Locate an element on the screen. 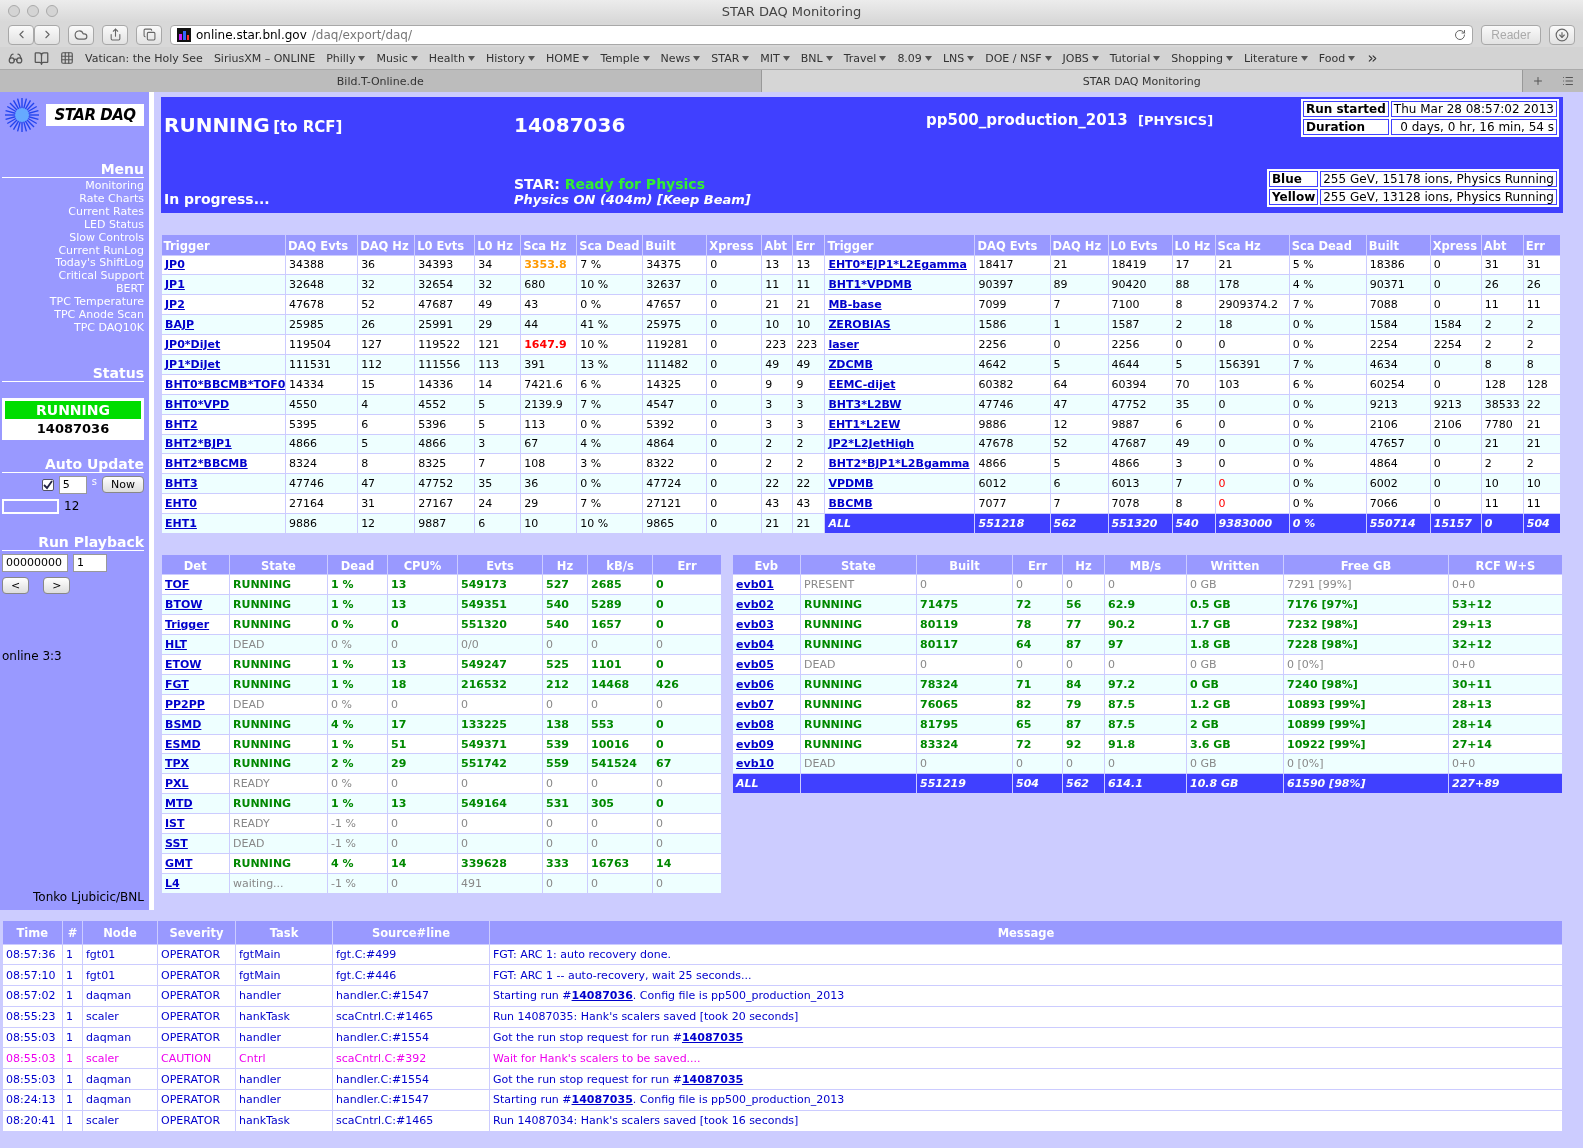 The width and height of the screenshot is (1583, 1148). table-cell: 14 is located at coordinates (497, 384).